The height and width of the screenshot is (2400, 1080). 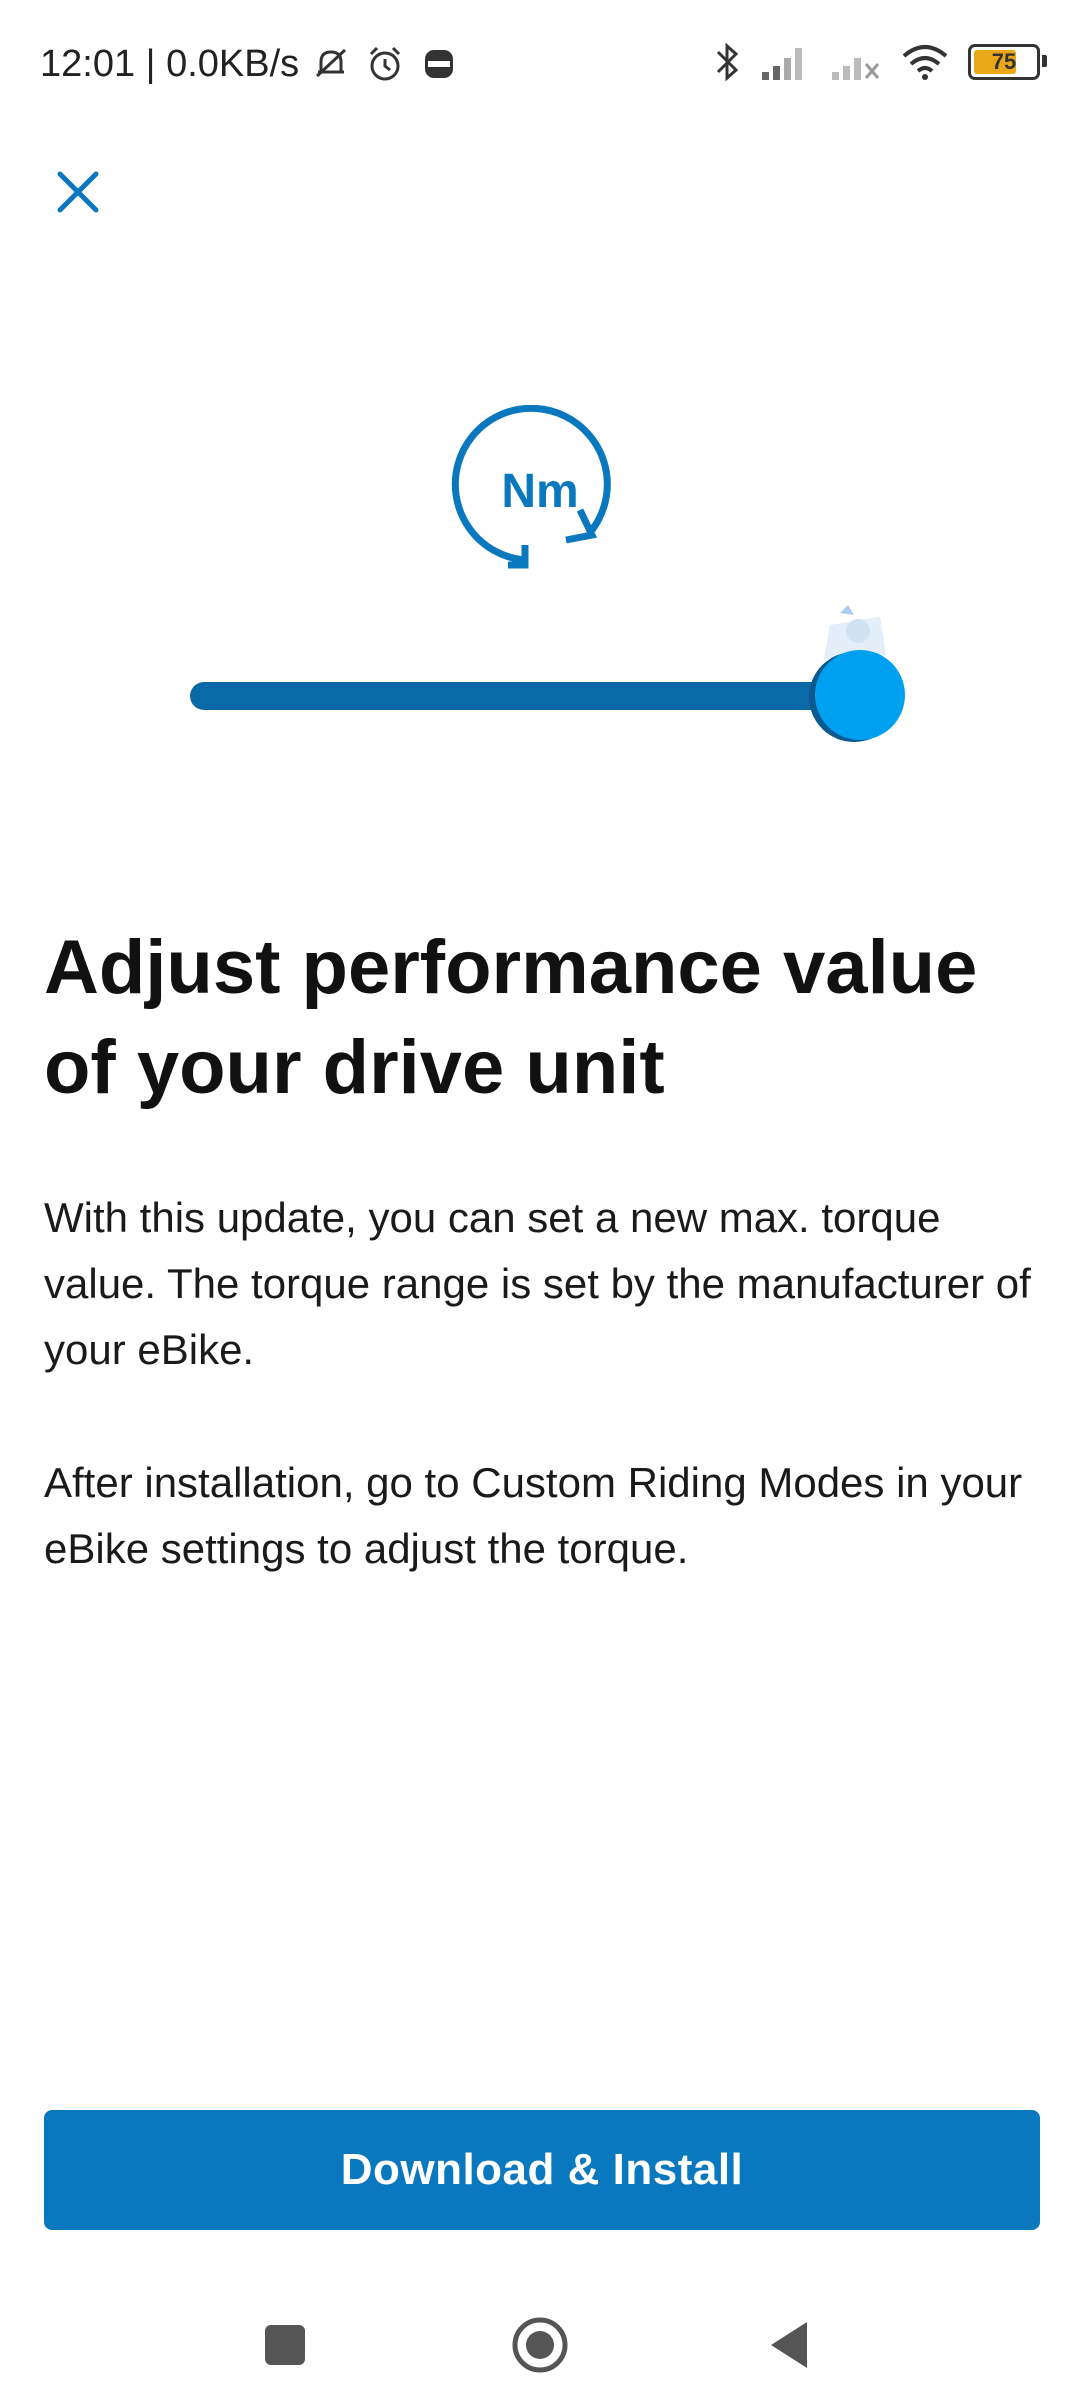 I want to click on status-right: 75, so click(x=879, y=62).